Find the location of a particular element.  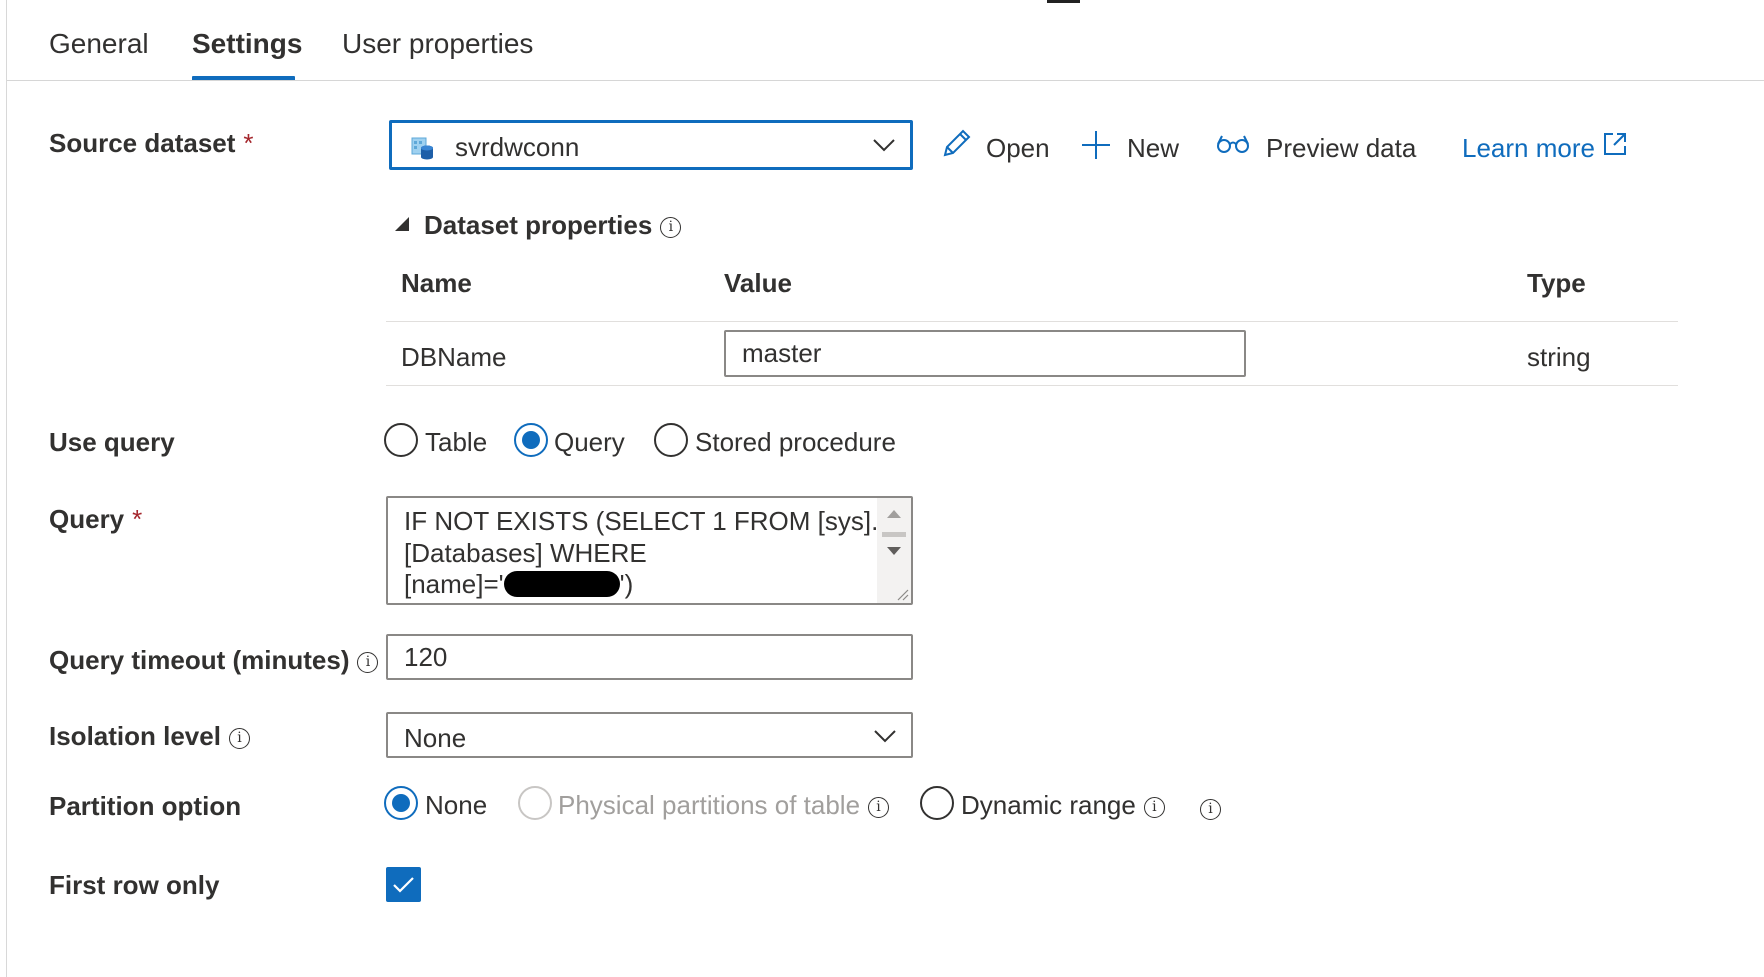

scroll-up-icon is located at coordinates (894, 514).